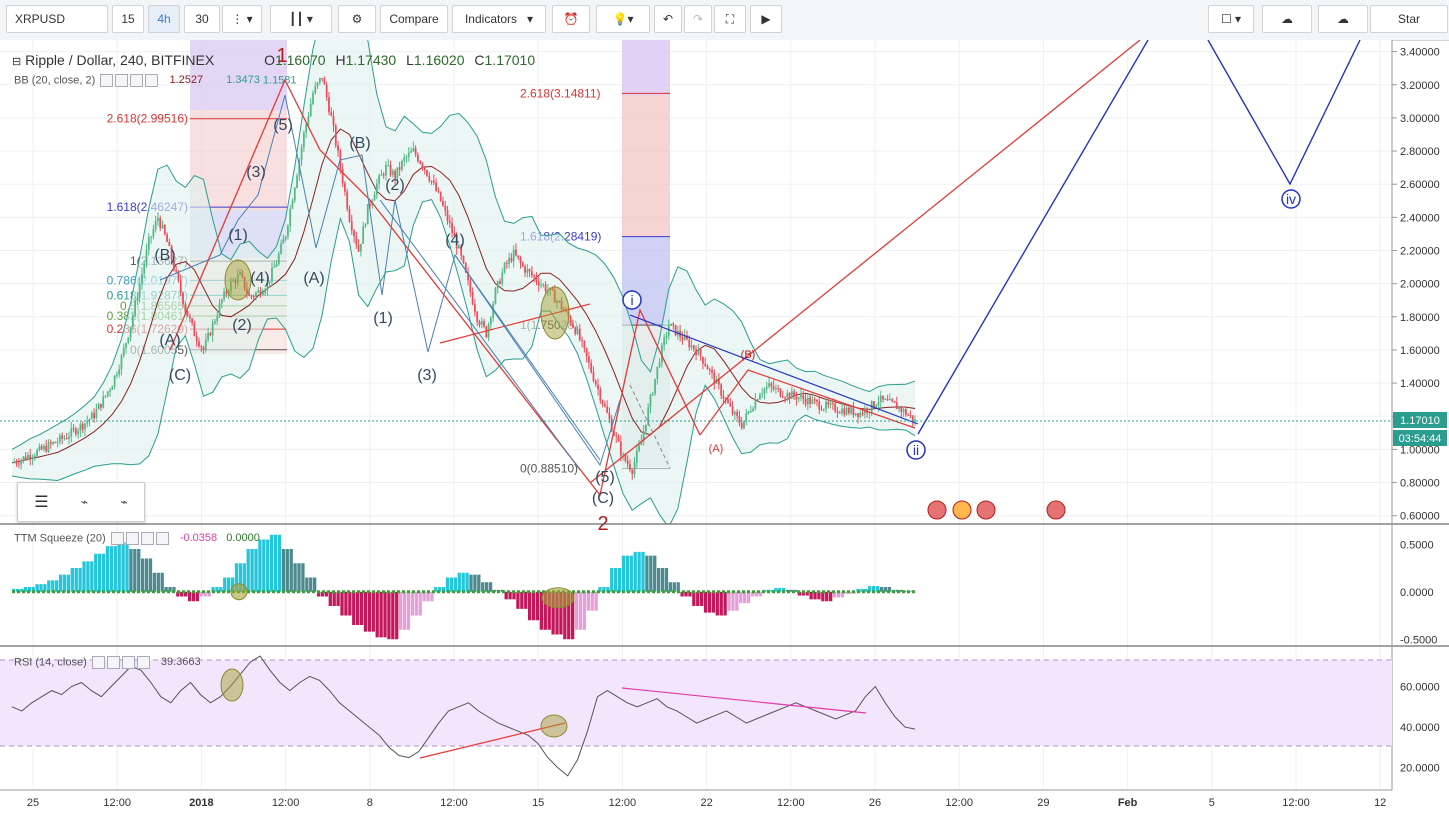 The image size is (1449, 815). I want to click on undo-button: ↶, so click(668, 19).